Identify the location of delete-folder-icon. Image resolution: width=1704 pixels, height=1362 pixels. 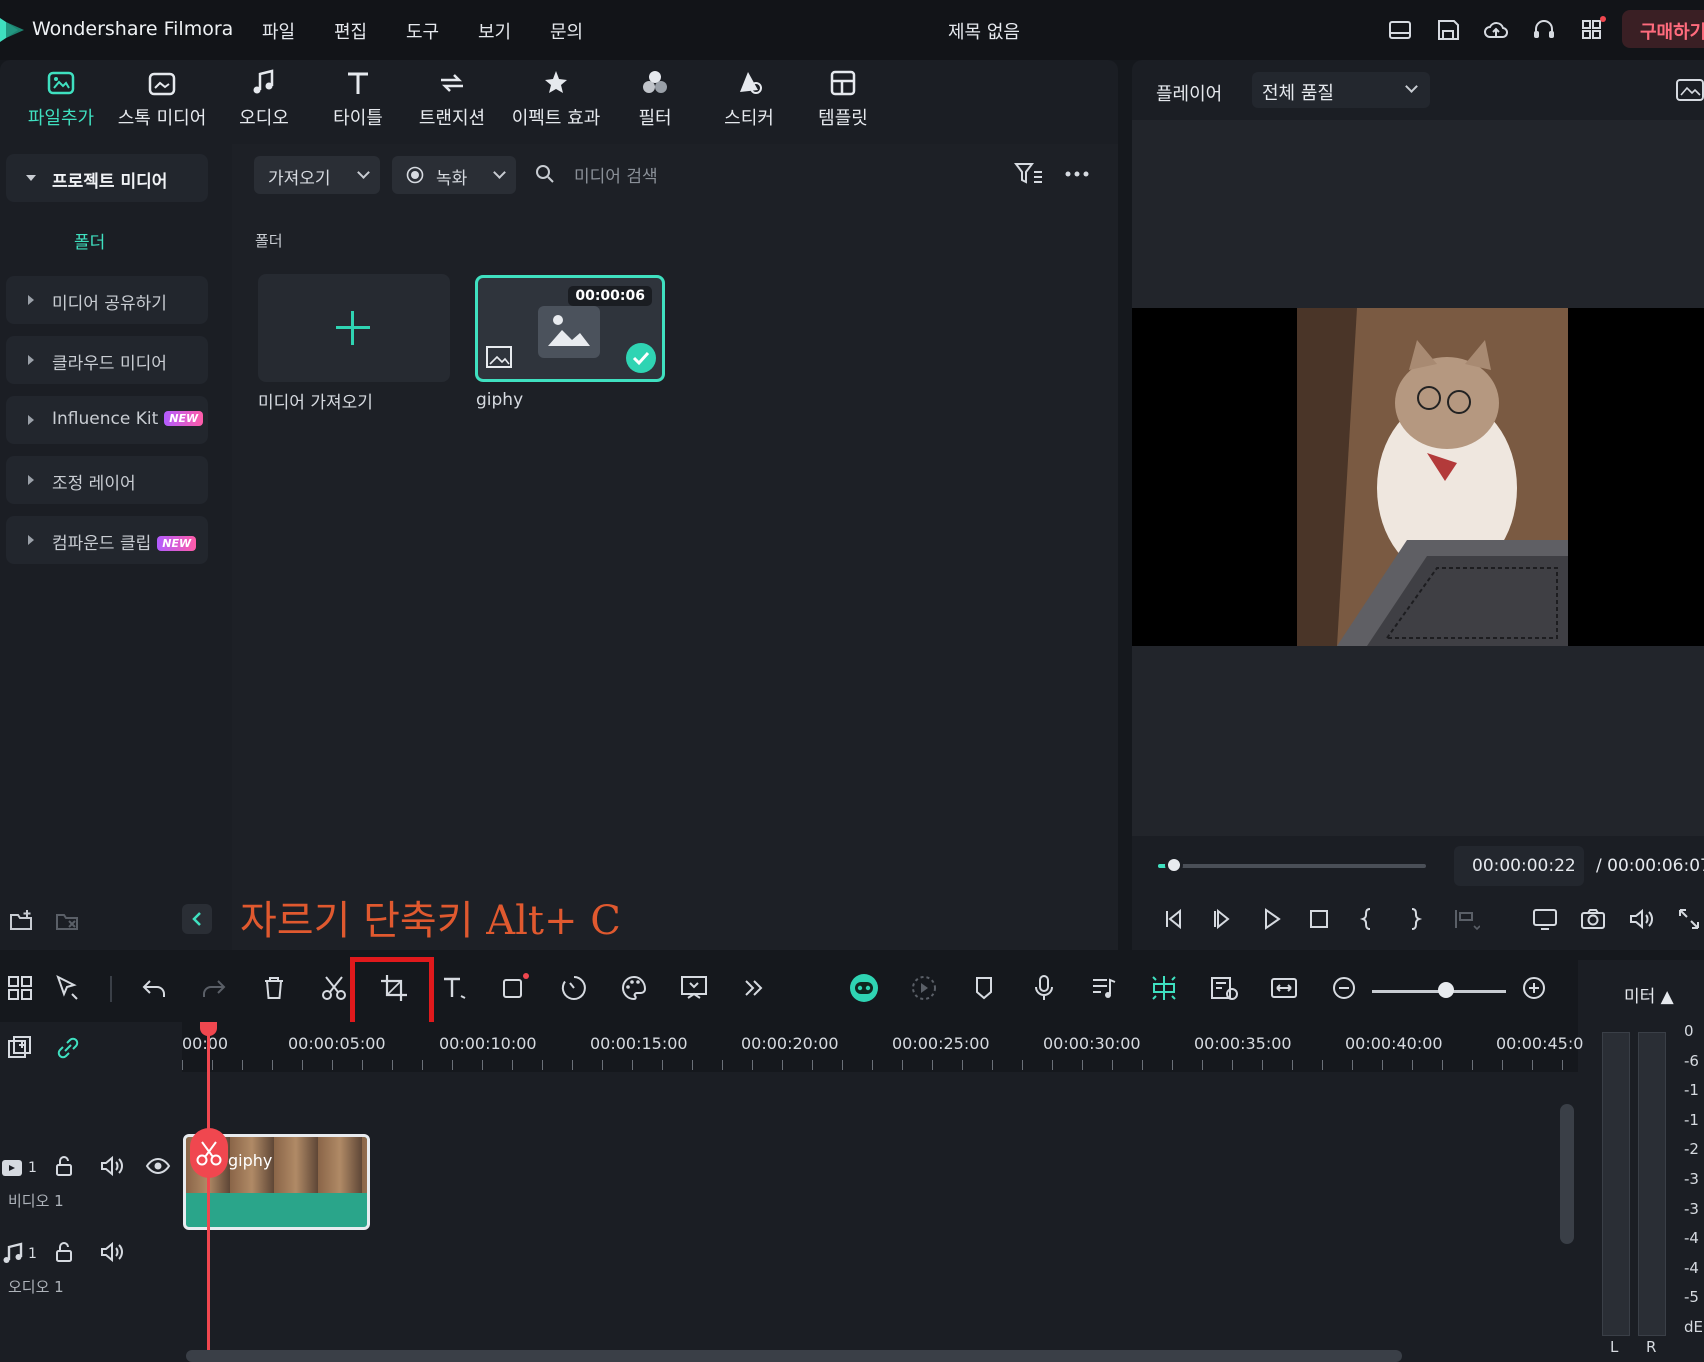
(67, 921).